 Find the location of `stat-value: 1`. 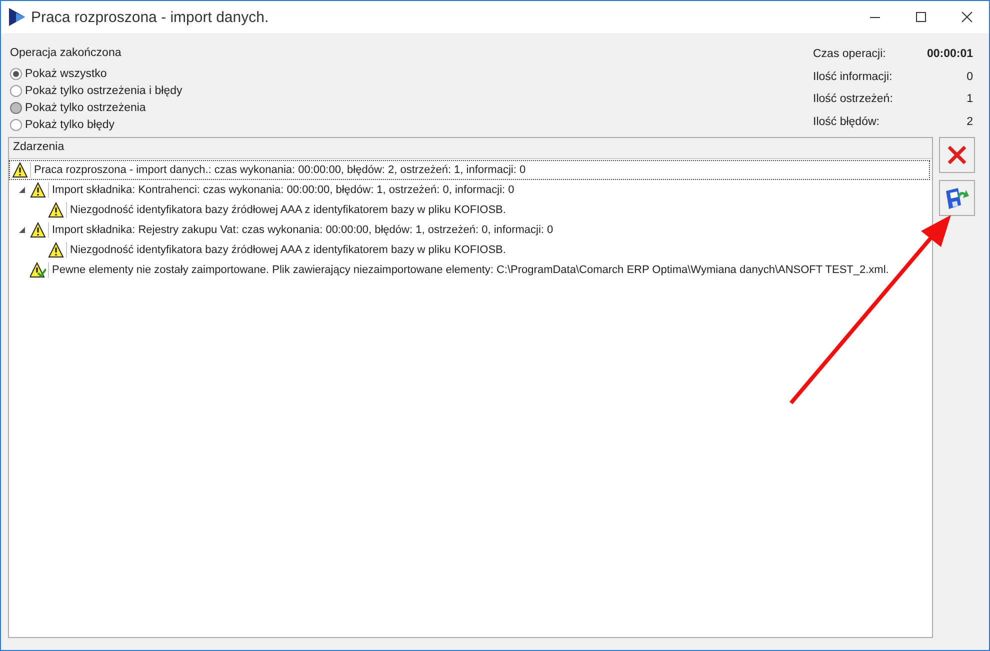

stat-value: 1 is located at coordinates (969, 99).